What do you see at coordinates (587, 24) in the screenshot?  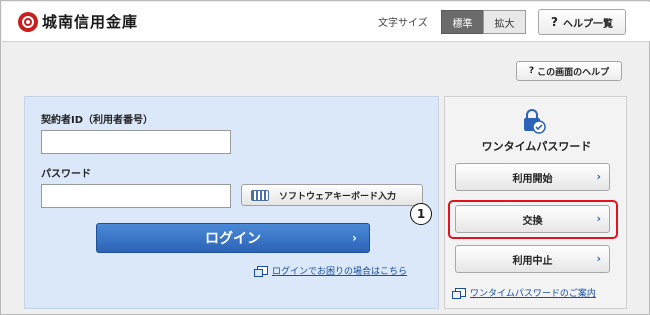 I see `help-list-label: ヘルプ一覧` at bounding box center [587, 24].